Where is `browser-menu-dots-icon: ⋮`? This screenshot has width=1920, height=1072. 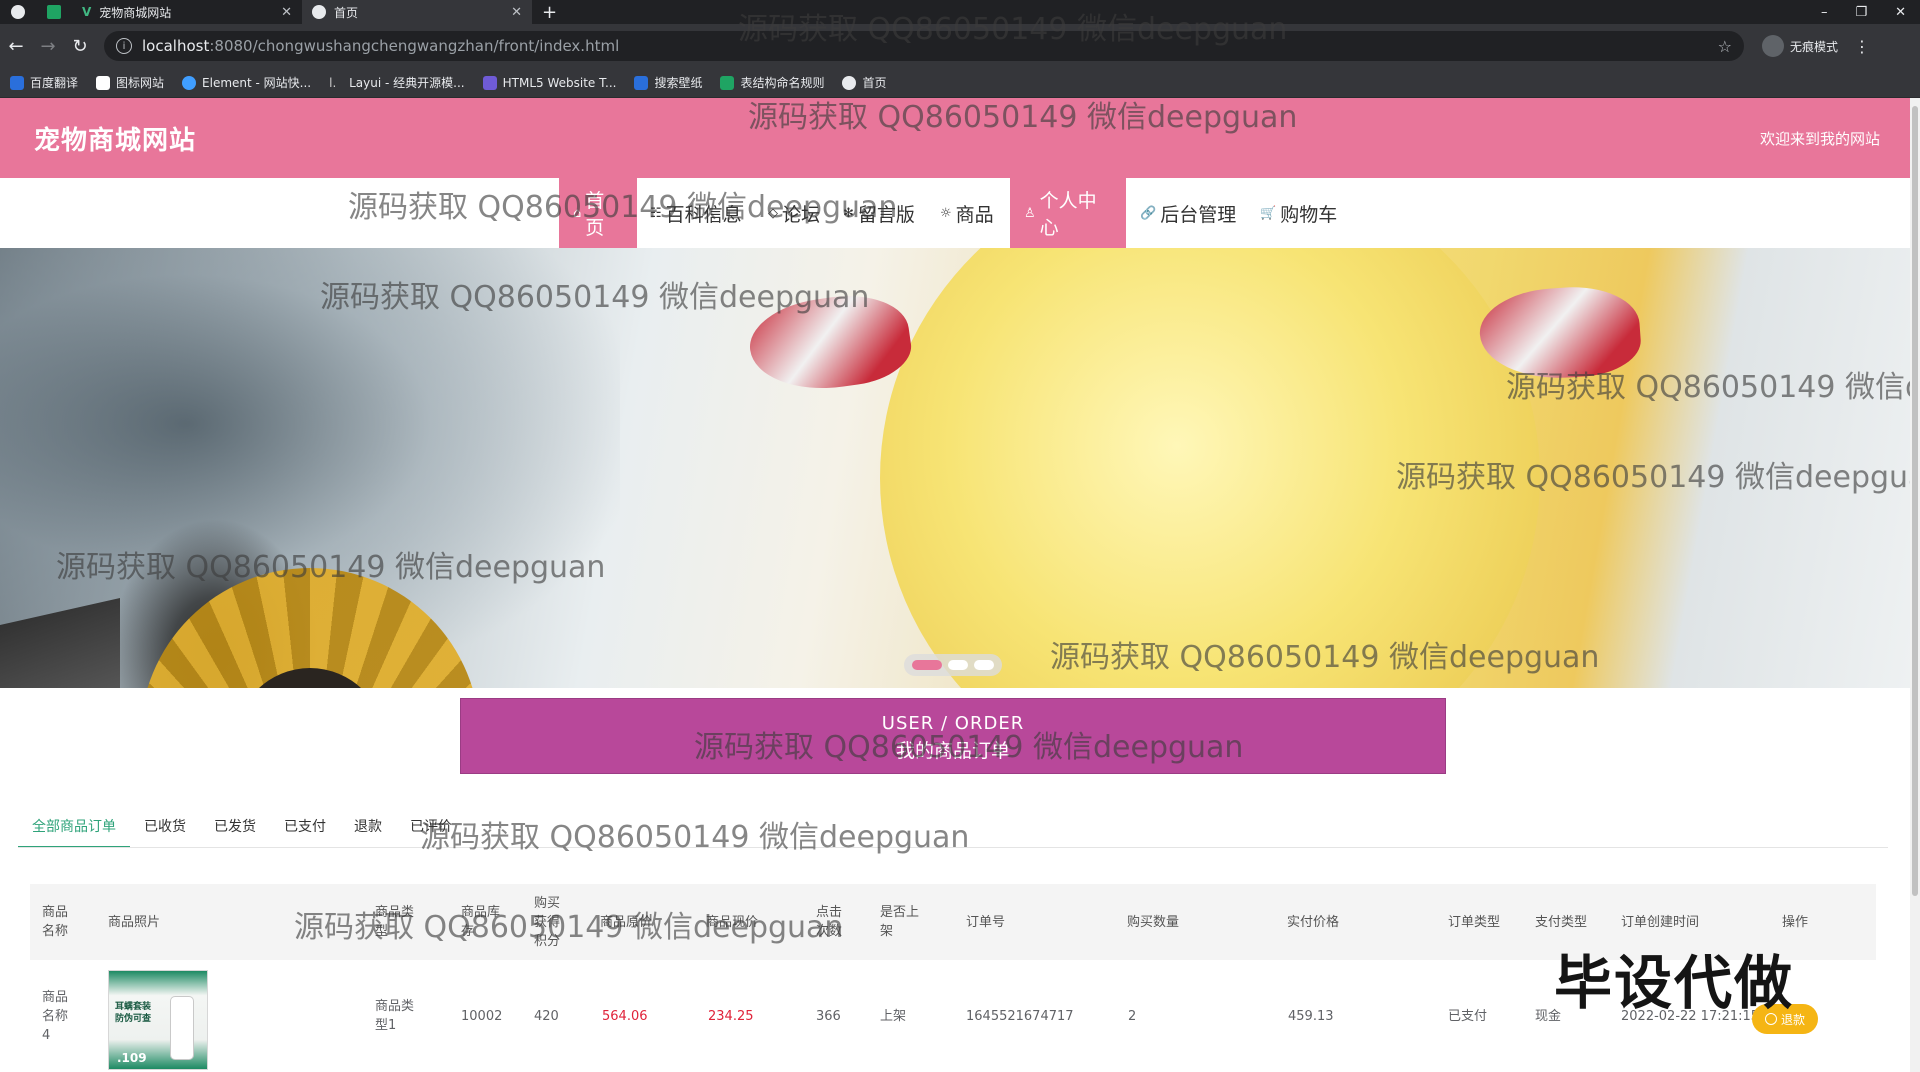
browser-menu-dots-icon: ⋮ is located at coordinates (1862, 46).